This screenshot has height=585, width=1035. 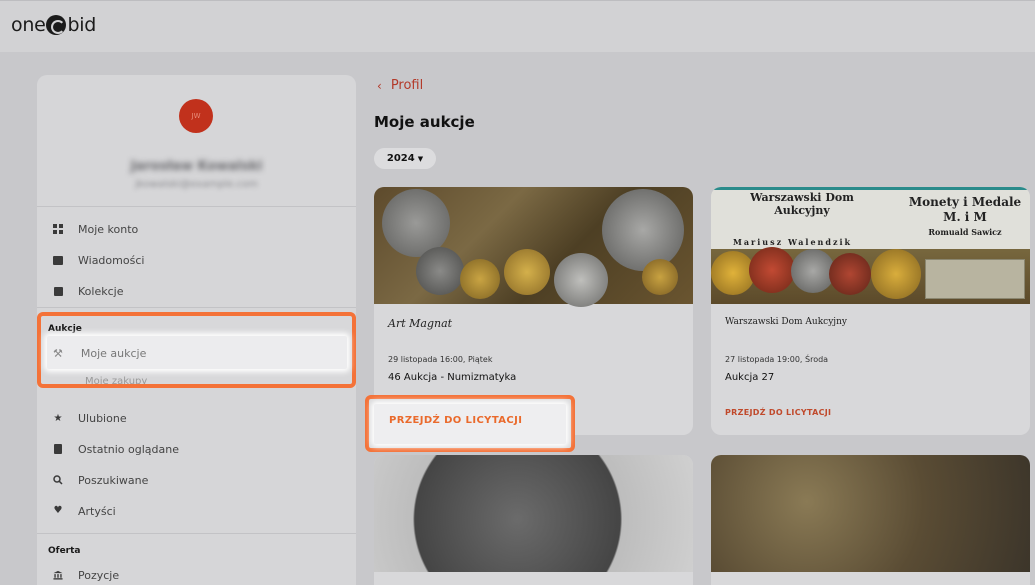 I want to click on sidebar-item-poszukiwane: Poszukiwane, so click(x=196, y=480).